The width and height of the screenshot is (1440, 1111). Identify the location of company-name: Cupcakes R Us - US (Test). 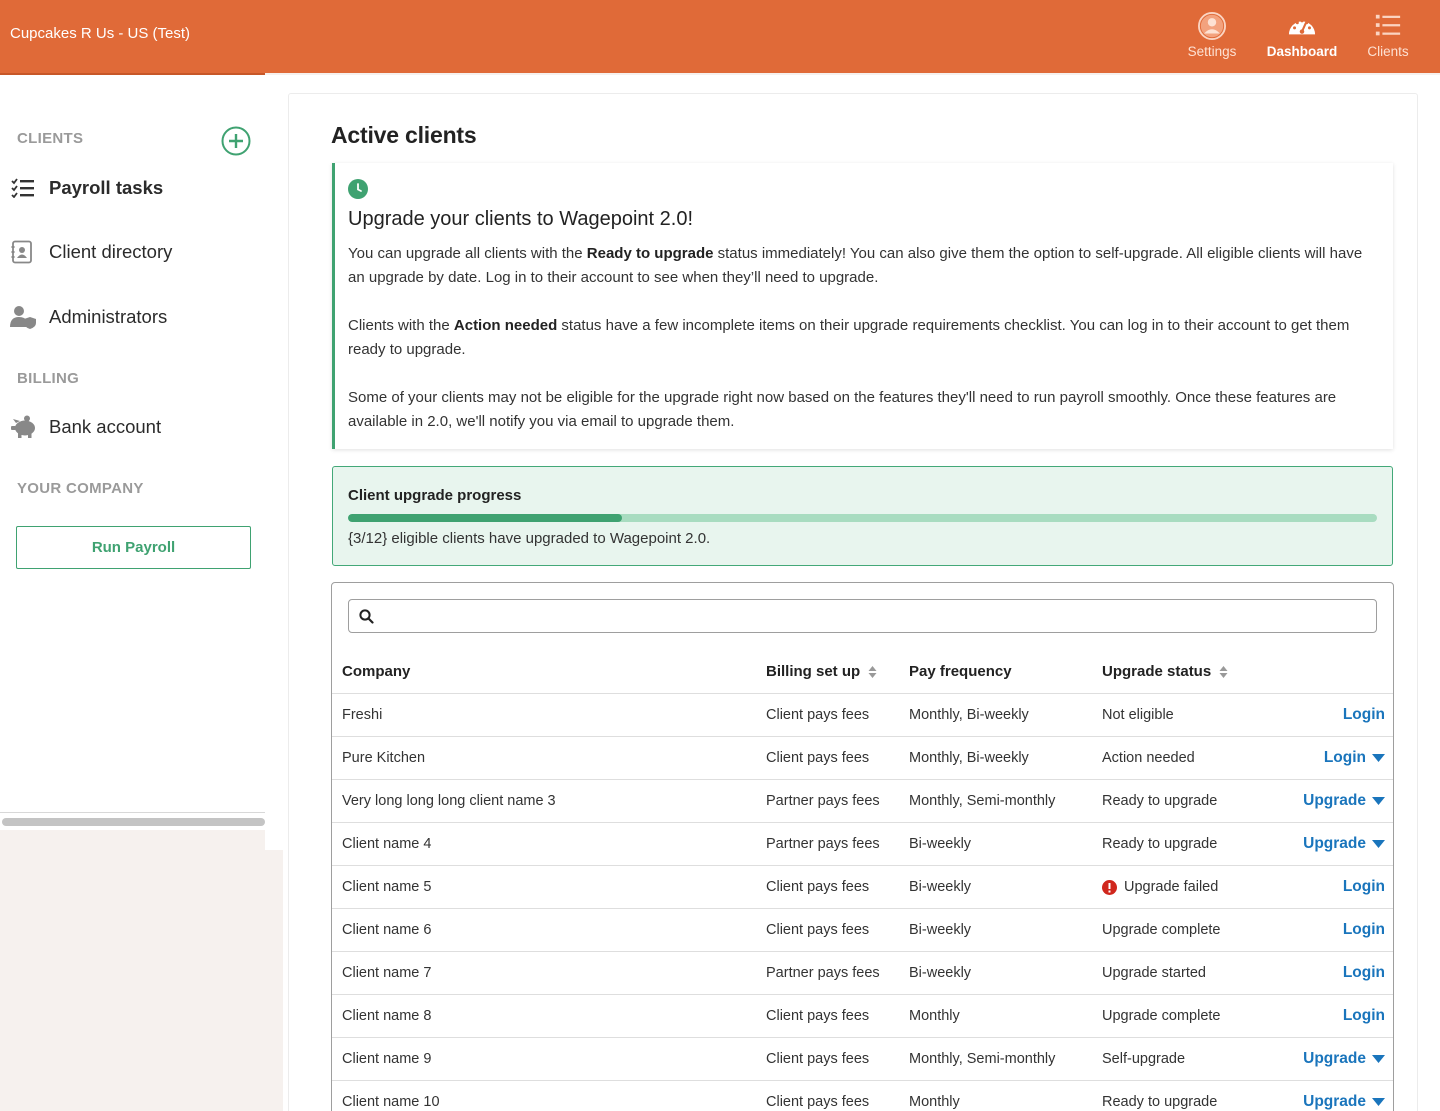
(100, 33).